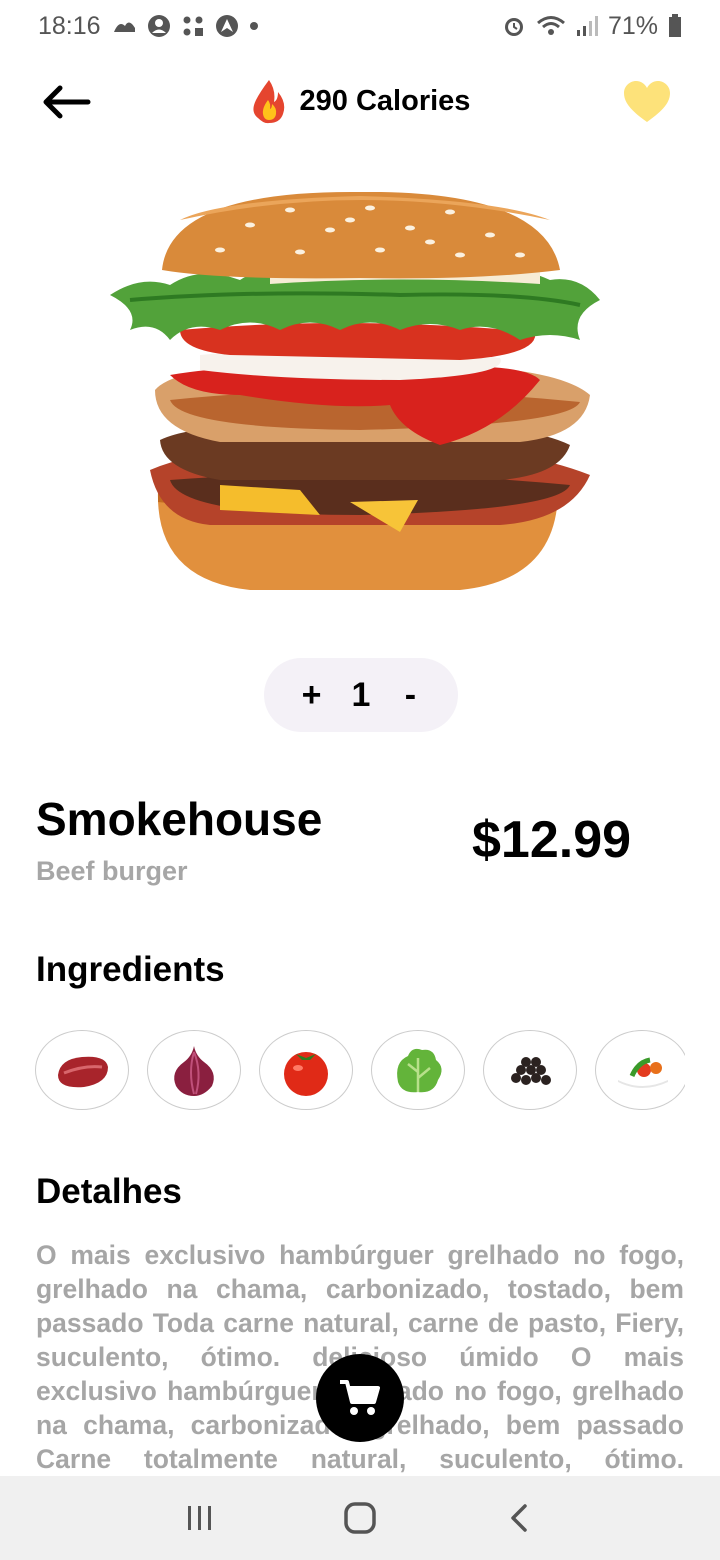 Image resolution: width=720 pixels, height=1560 pixels. I want to click on apps-icon, so click(193, 26).